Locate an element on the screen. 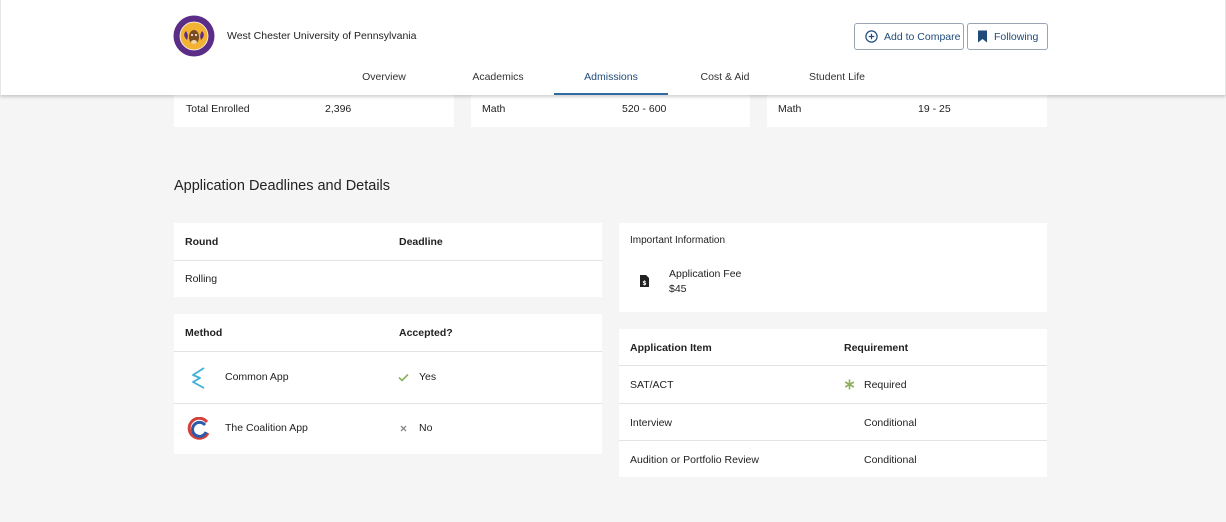 The image size is (1226, 522). add-to-compare-button: Add to Compare is located at coordinates (909, 36).